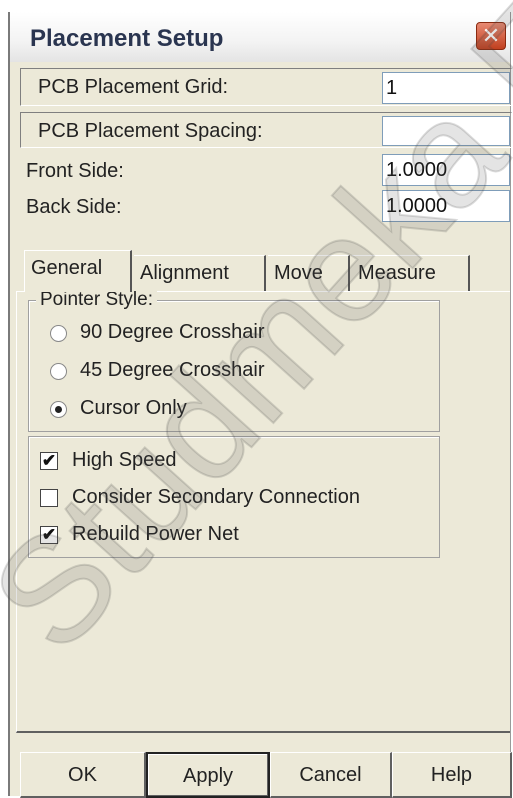 The width and height of the screenshot is (513, 798). I want to click on checkbox-label: Rebuild Power Net, so click(155, 534).